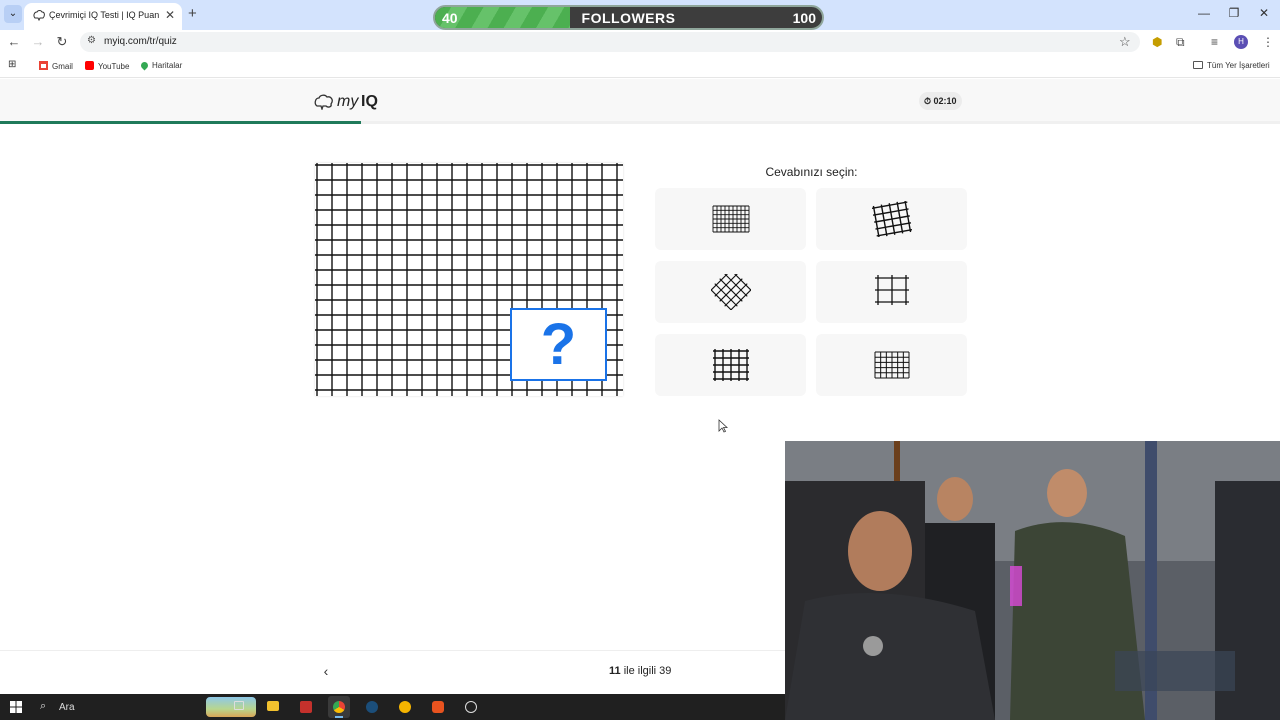 Image resolution: width=1280 pixels, height=720 pixels. Describe the element at coordinates (640, 122) in the screenshot. I see `quiz-progress-bar` at that location.